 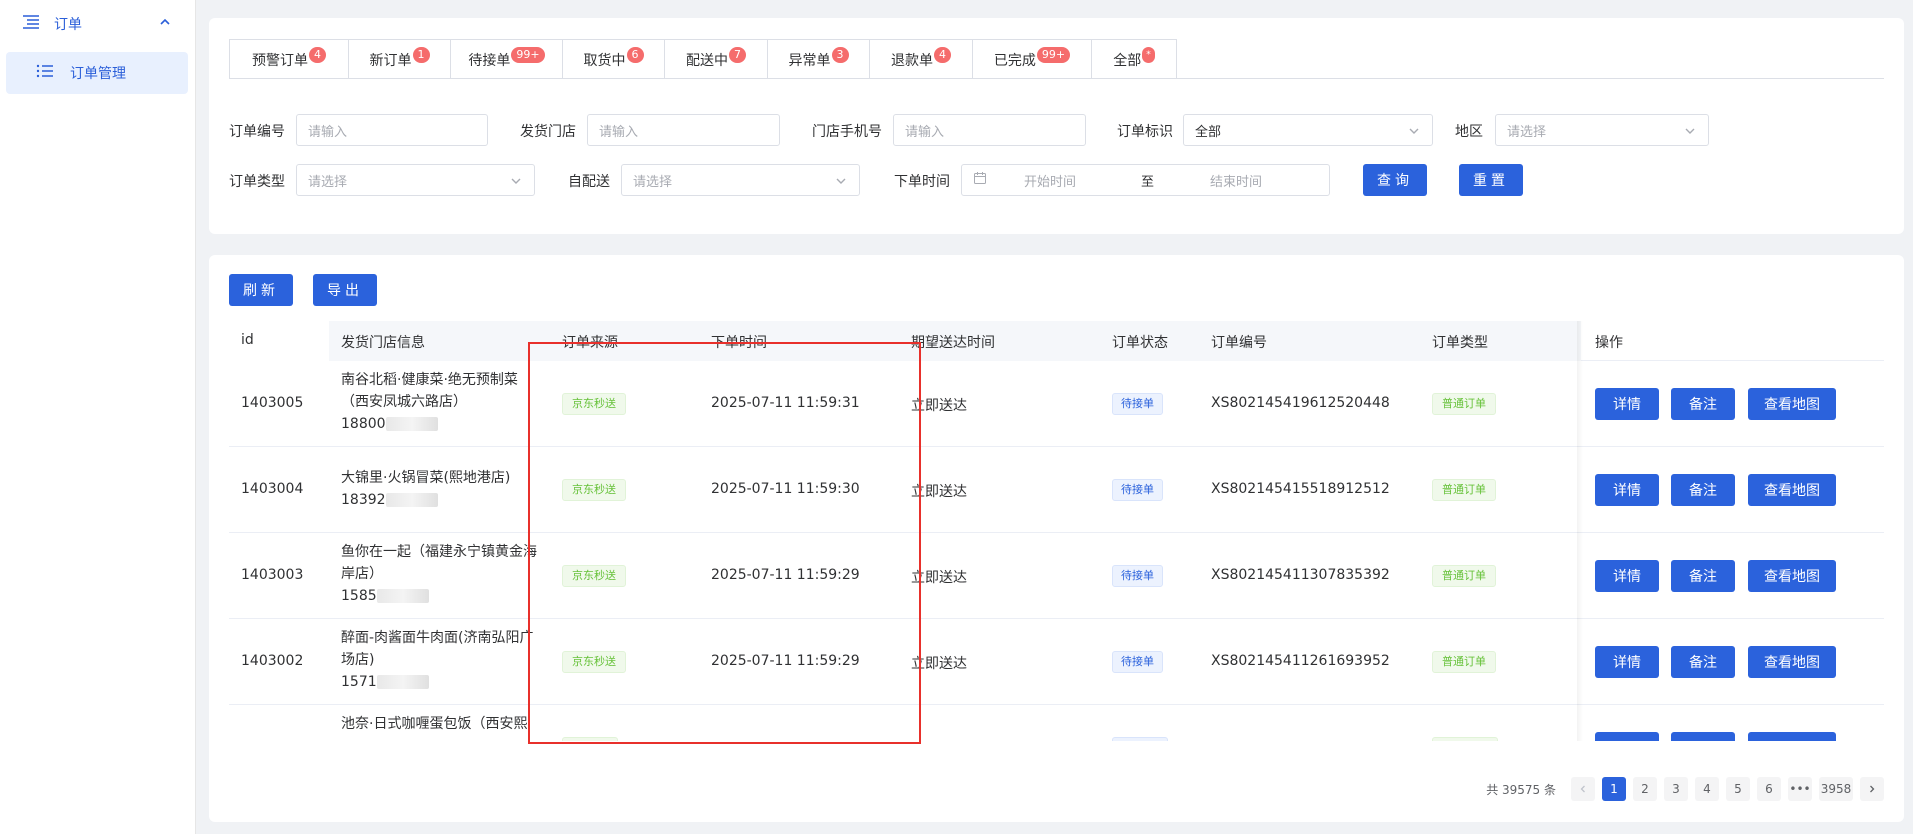 I want to click on next-page-button, so click(x=1872, y=789).